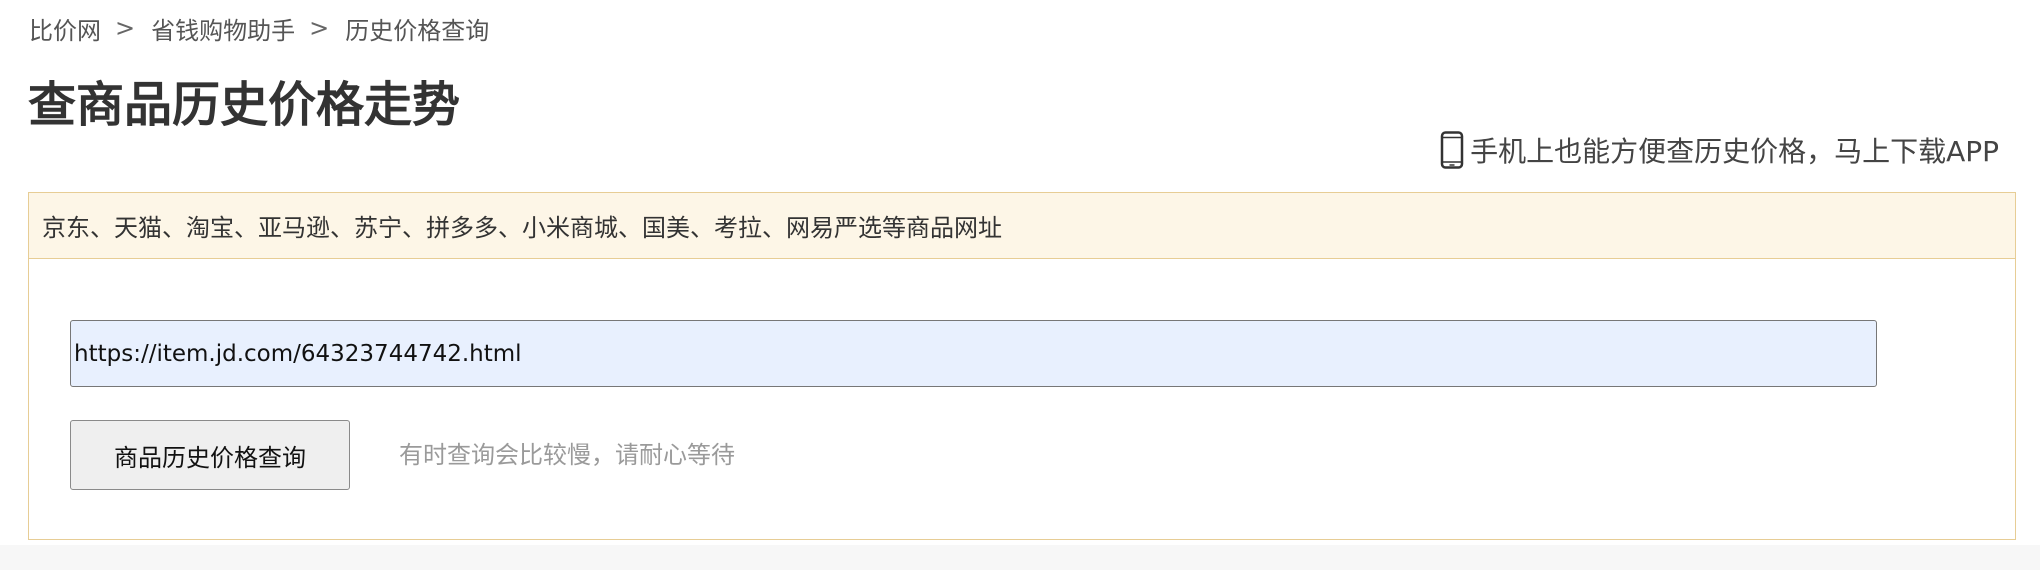  Describe the element at coordinates (973, 353) in the screenshot. I see `product-url-input` at that location.